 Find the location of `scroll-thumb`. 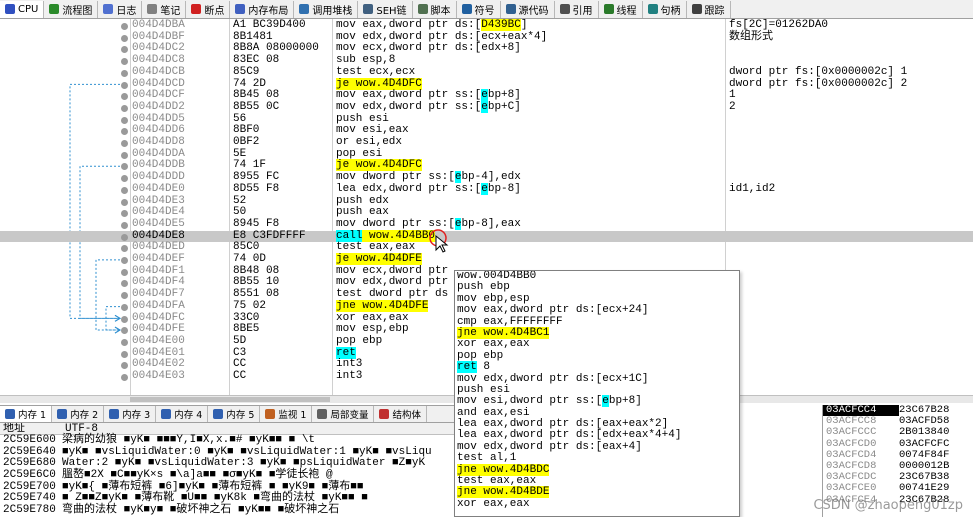

scroll-thumb is located at coordinates (230, 399).